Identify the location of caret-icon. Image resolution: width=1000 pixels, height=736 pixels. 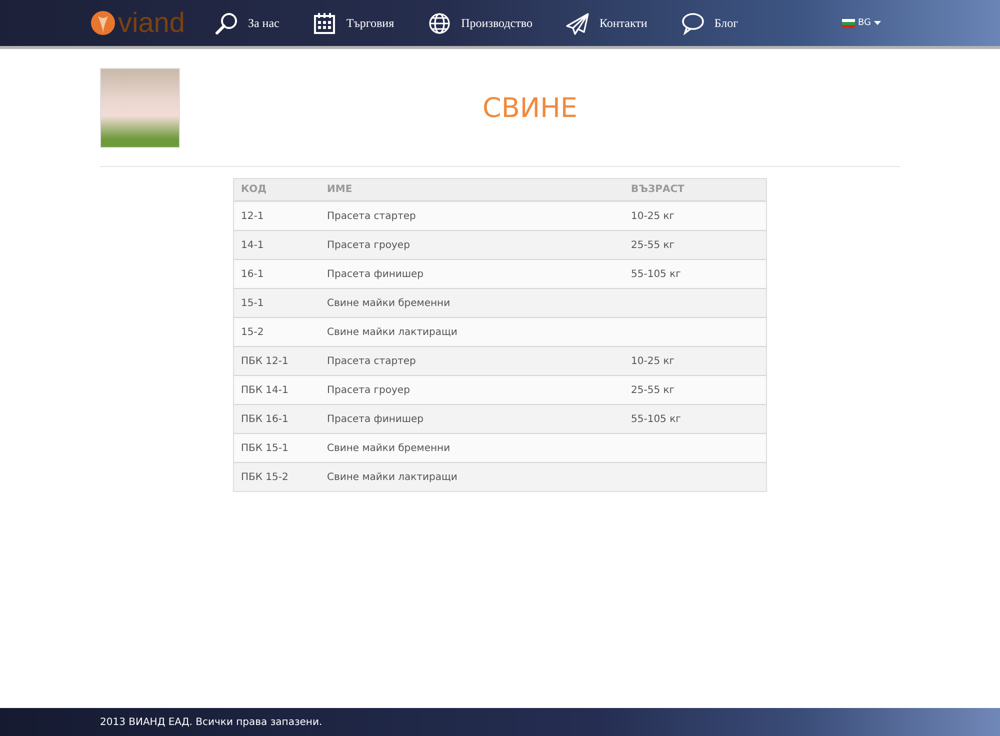
(877, 23).